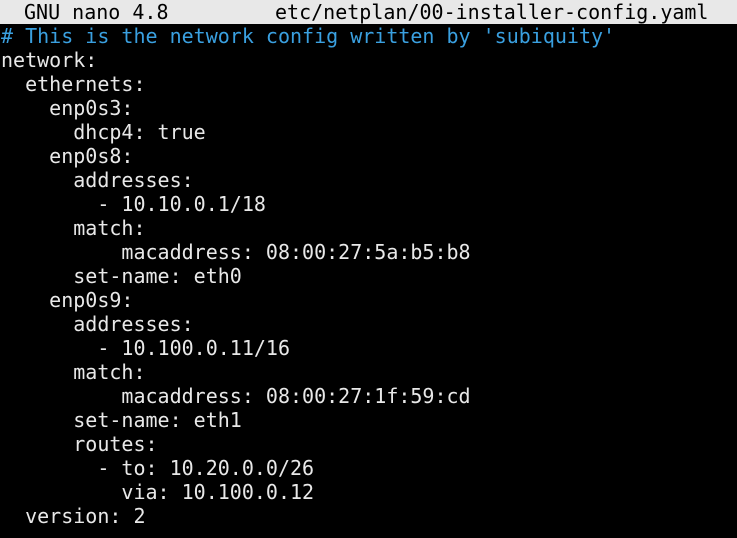 The width and height of the screenshot is (737, 538). What do you see at coordinates (369, 492) in the screenshot?
I see `editor-line: via: 10.100.0.12` at bounding box center [369, 492].